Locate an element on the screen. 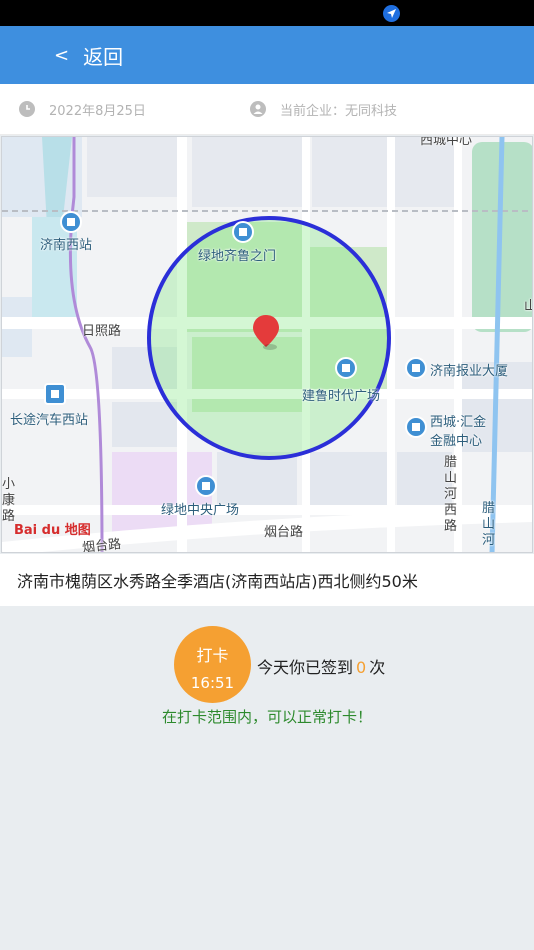 Image resolution: width=534 pixels, height=950 pixels. back-label: 返回 is located at coordinates (103, 56).